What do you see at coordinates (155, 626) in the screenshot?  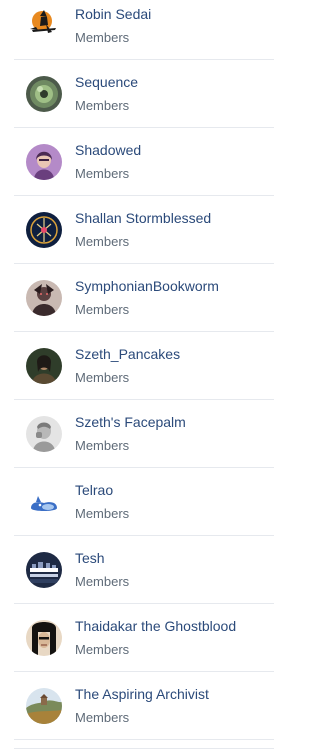 I see `member-name: Thaidakar the Ghostblood` at bounding box center [155, 626].